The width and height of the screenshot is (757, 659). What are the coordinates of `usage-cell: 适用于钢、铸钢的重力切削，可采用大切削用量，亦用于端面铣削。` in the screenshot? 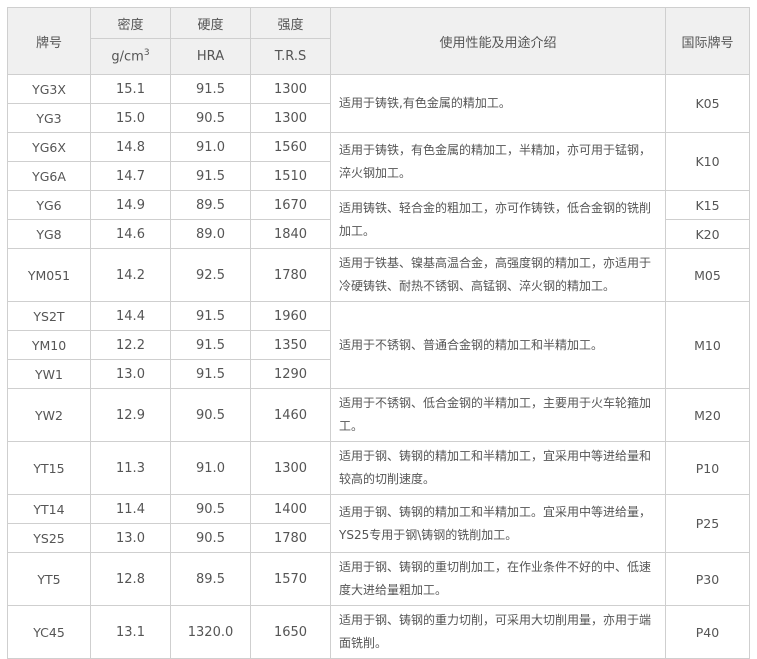 It's located at (498, 632).